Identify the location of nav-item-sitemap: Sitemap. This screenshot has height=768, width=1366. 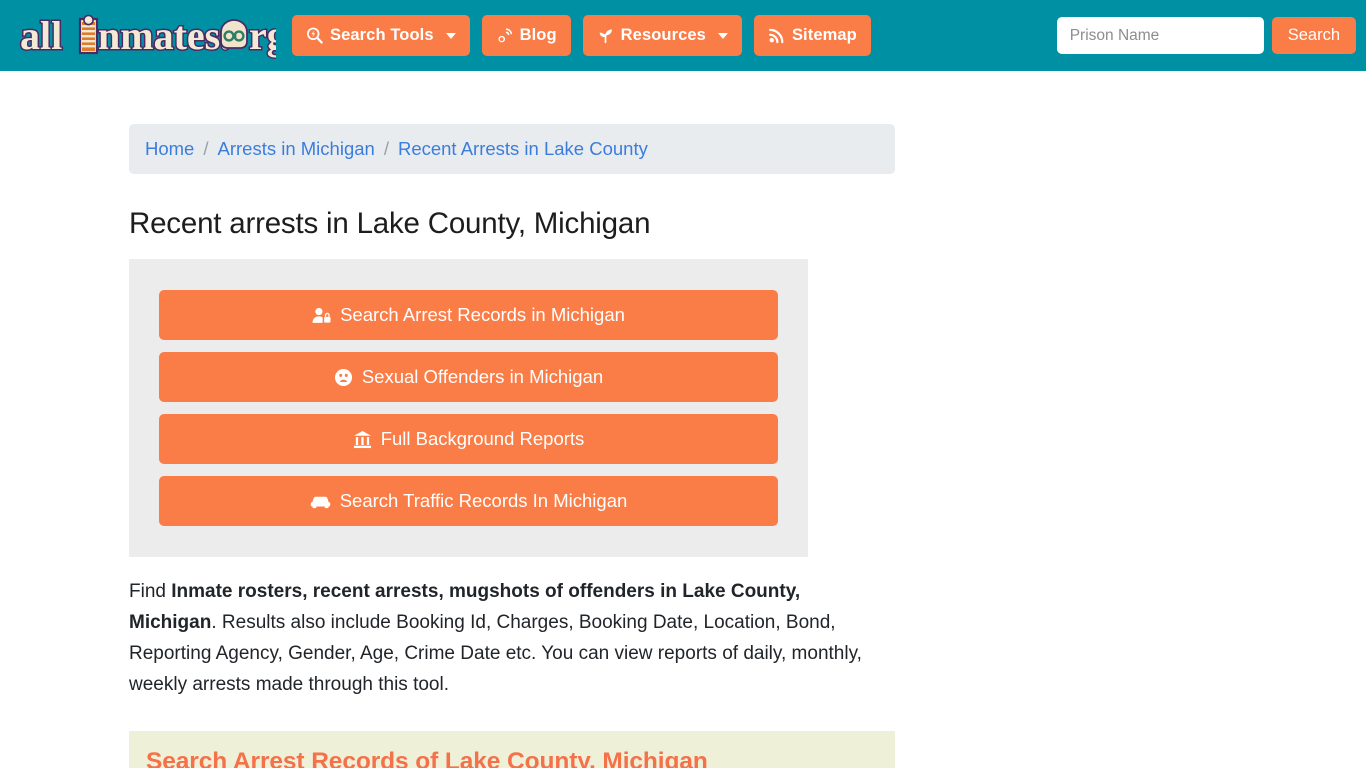
(812, 35).